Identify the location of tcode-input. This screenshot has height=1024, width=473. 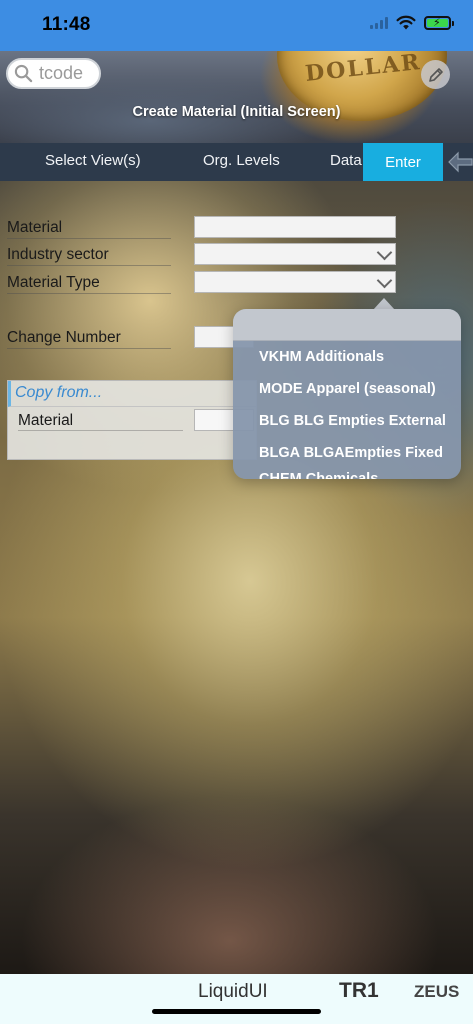
(68, 73).